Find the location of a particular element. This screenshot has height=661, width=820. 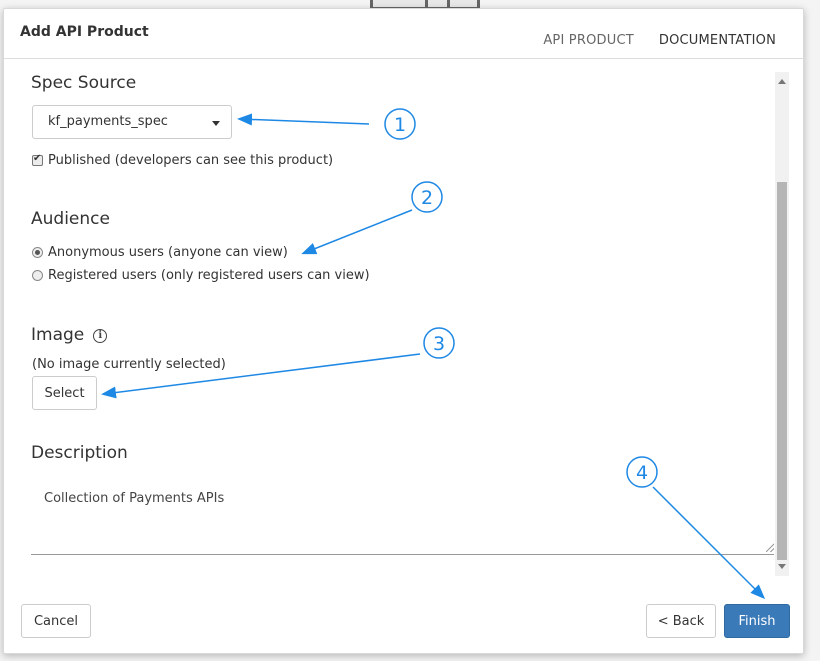

dialog-tabs: API PRODUCT DOCUMENTATION is located at coordinates (660, 44).